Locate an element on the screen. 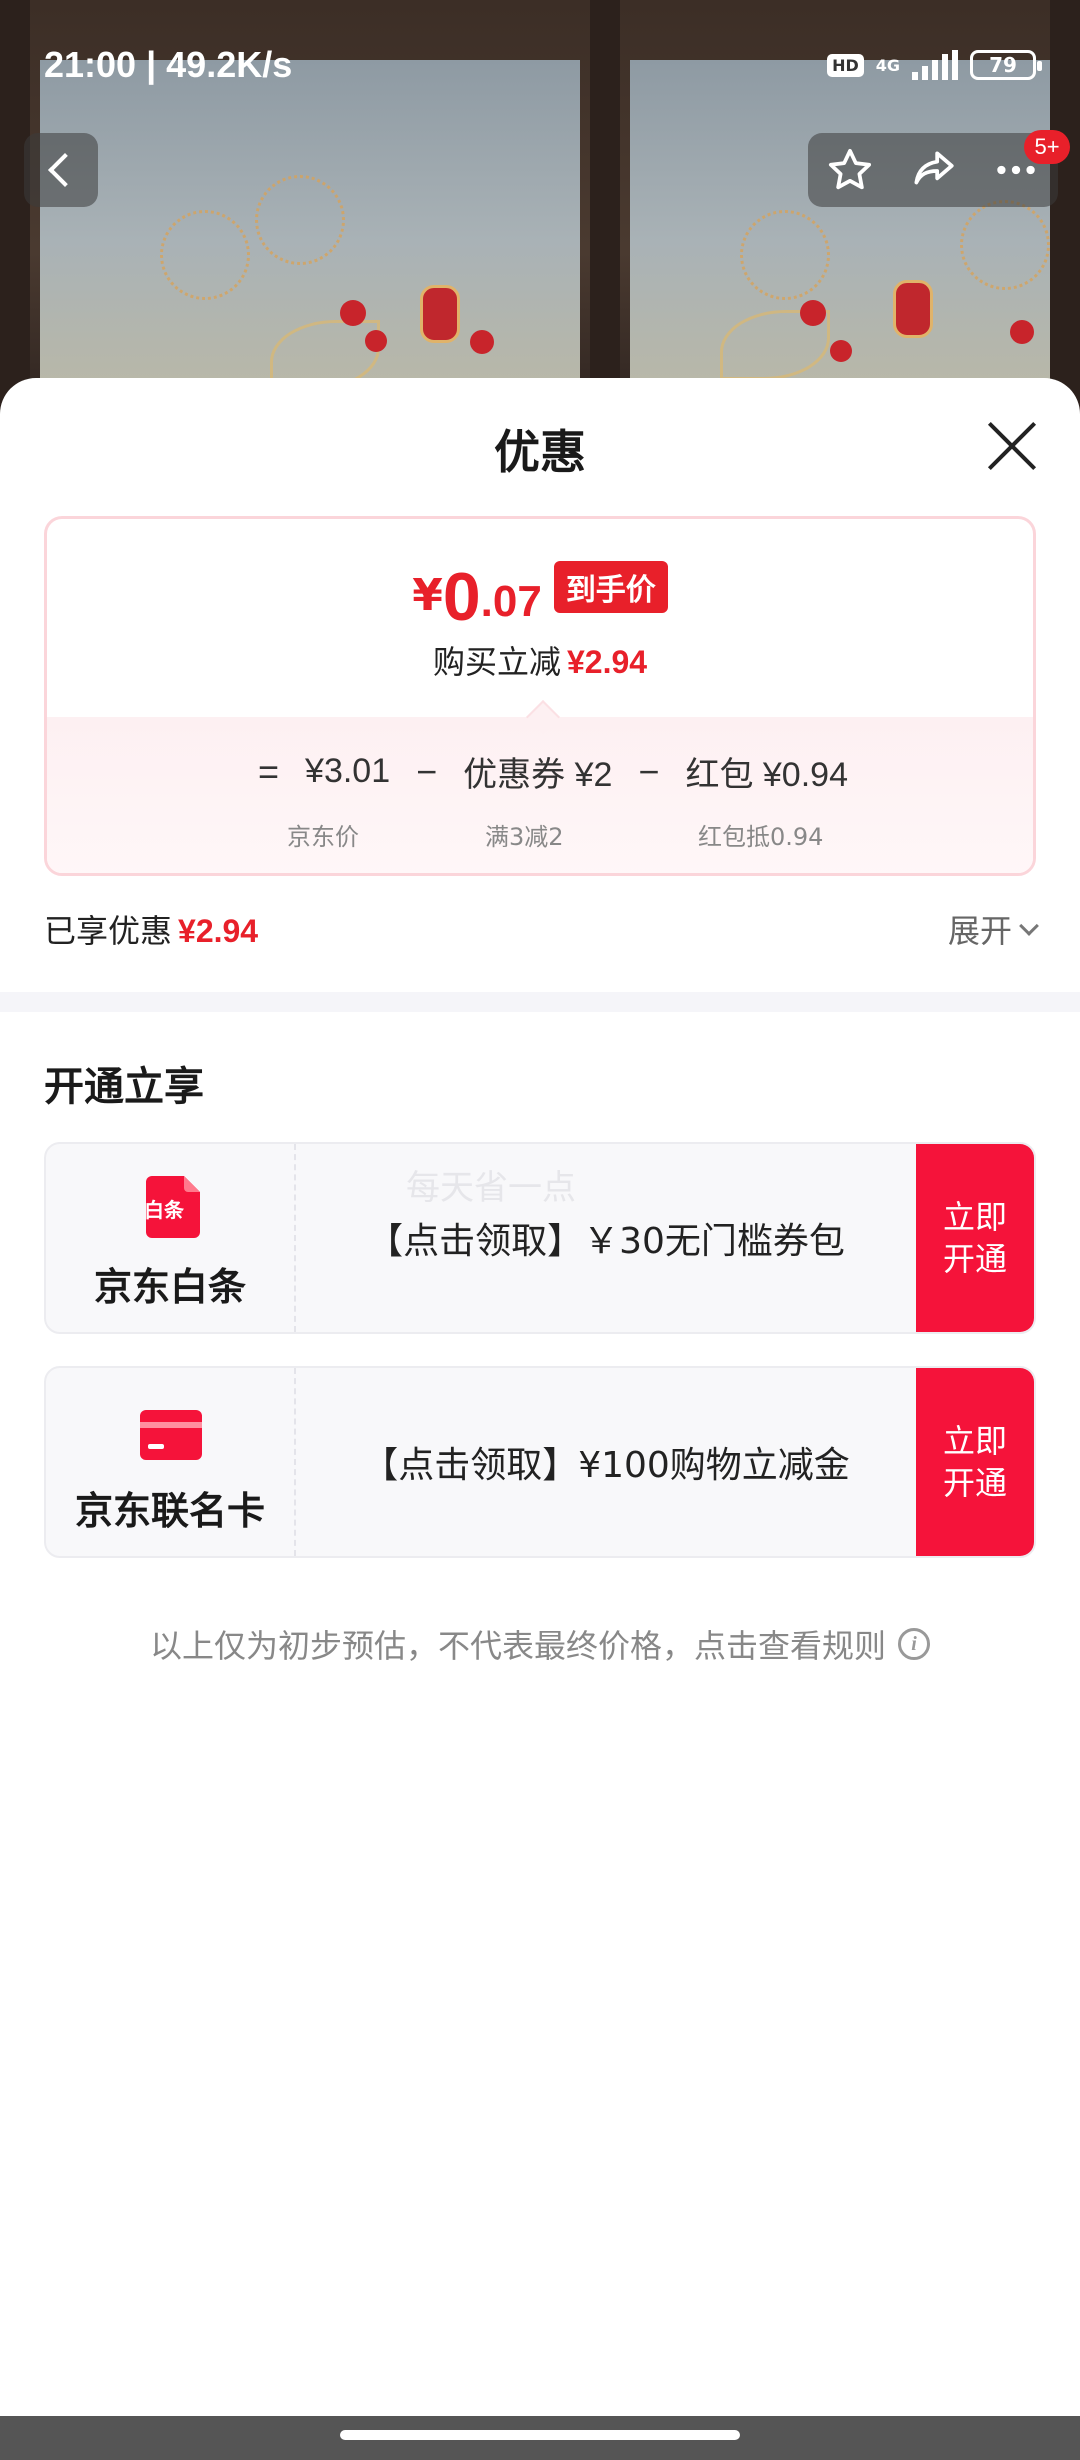  offer-card-co-branded: 京东联名卡 【点击领取】¥100购物立减金 立即 开通 is located at coordinates (540, 1462).